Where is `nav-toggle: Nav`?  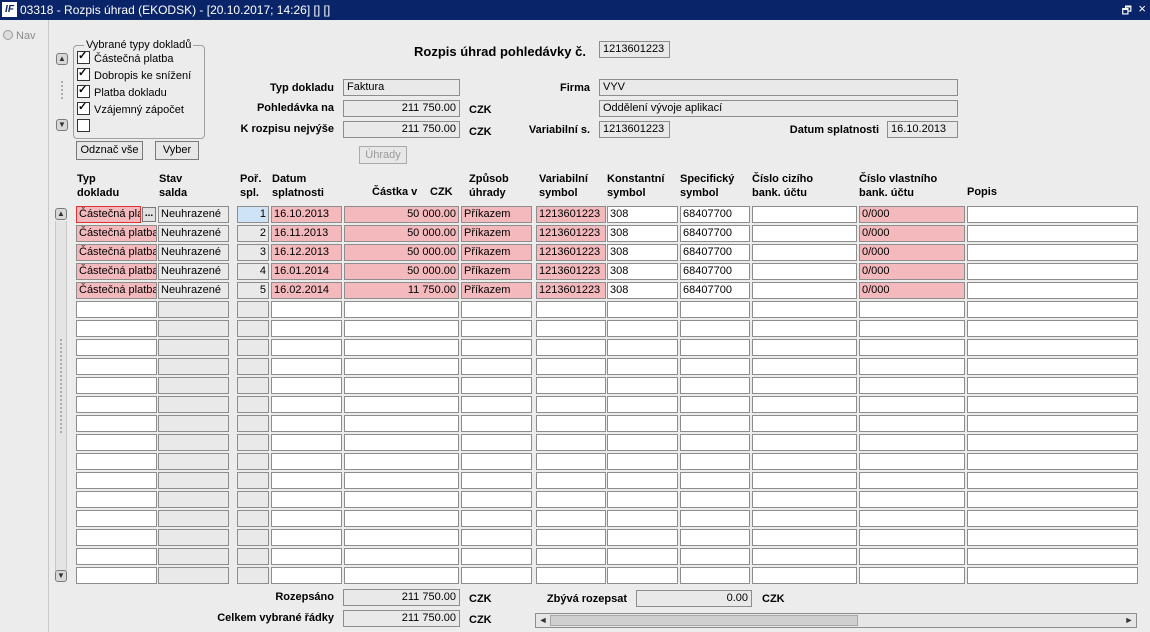 nav-toggle: Nav is located at coordinates (19, 36).